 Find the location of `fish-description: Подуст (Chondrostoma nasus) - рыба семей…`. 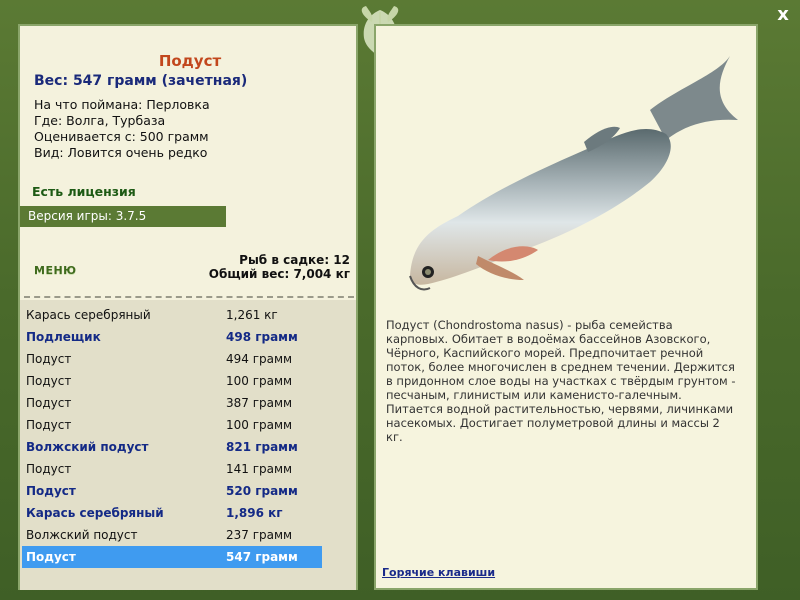

fish-description: Подуст (Chondrostoma nasus) - рыба семей… is located at coordinates (561, 381).